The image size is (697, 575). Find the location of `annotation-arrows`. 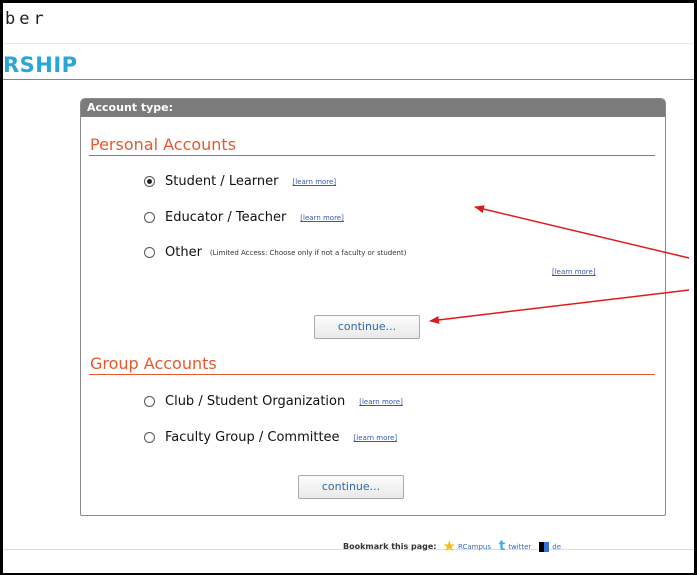

annotation-arrows is located at coordinates (559, 264).